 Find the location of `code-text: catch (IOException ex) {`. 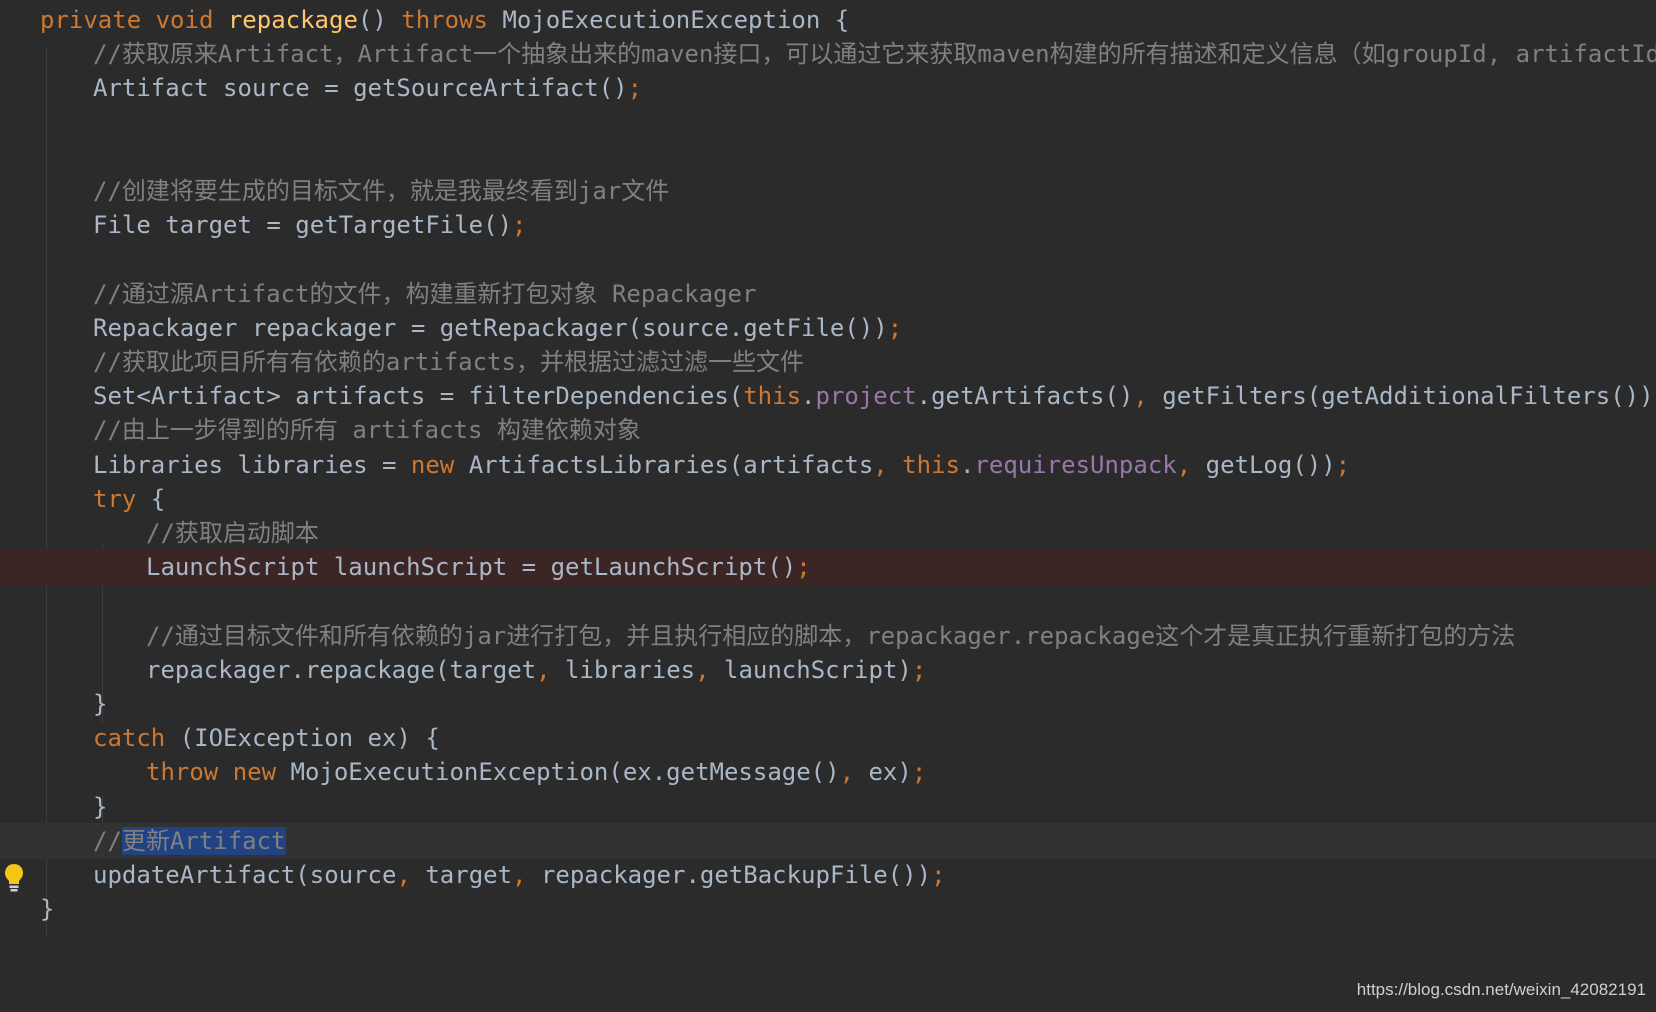

code-text: catch (IOException ex) { is located at coordinates (266, 738).